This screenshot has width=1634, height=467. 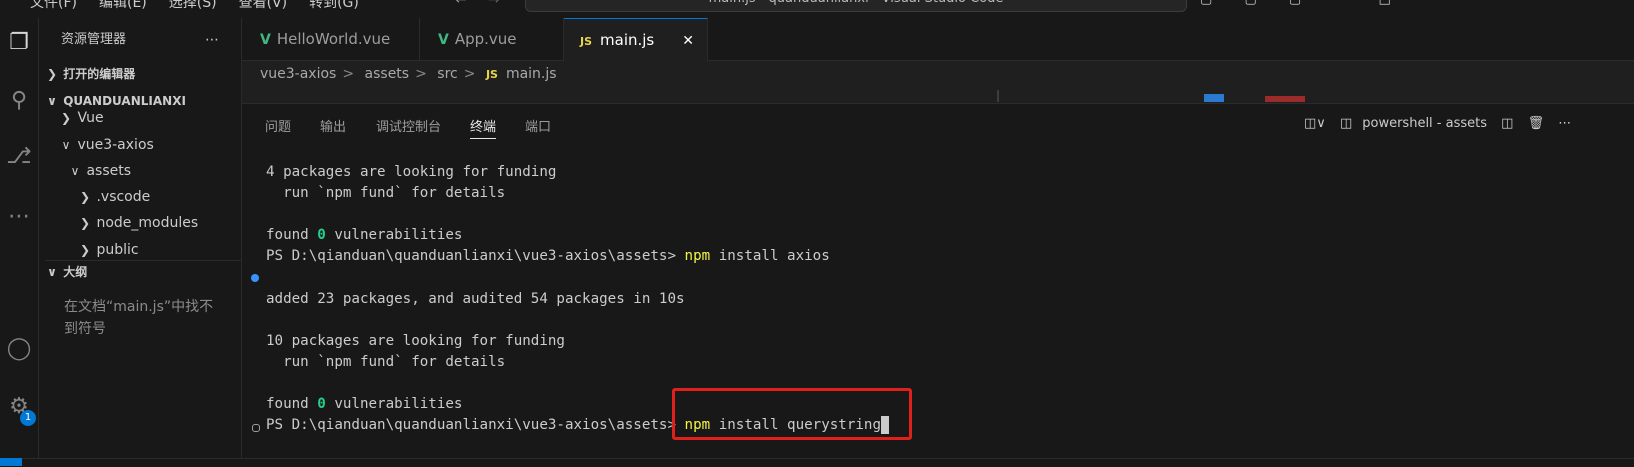 What do you see at coordinates (1536, 123) in the screenshot?
I see `trash-icon: 🗑` at bounding box center [1536, 123].